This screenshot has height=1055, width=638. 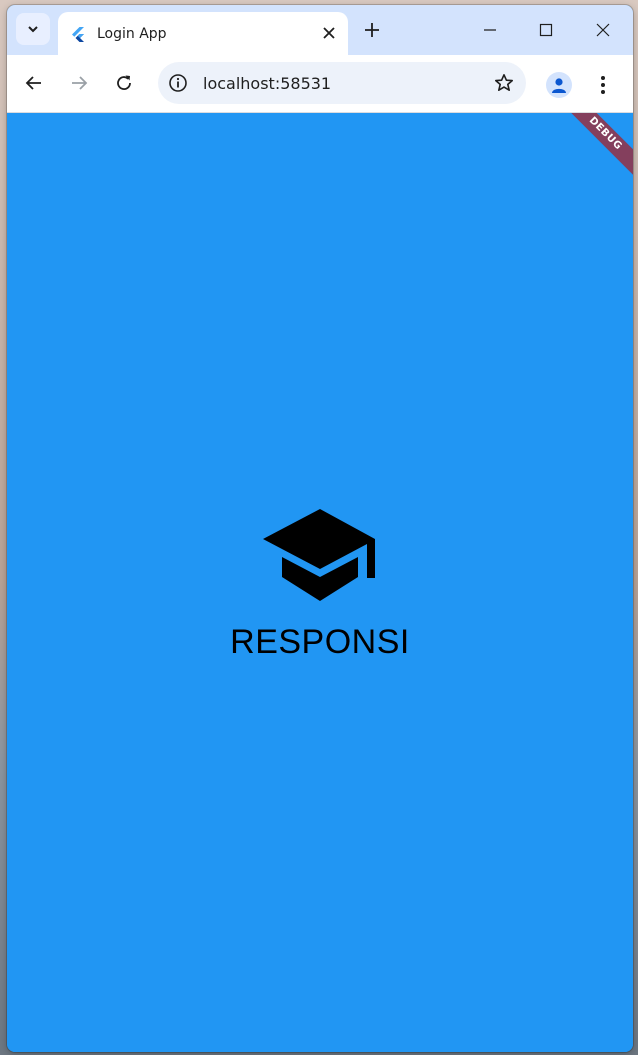 What do you see at coordinates (178, 83) in the screenshot?
I see `info-icon` at bounding box center [178, 83].